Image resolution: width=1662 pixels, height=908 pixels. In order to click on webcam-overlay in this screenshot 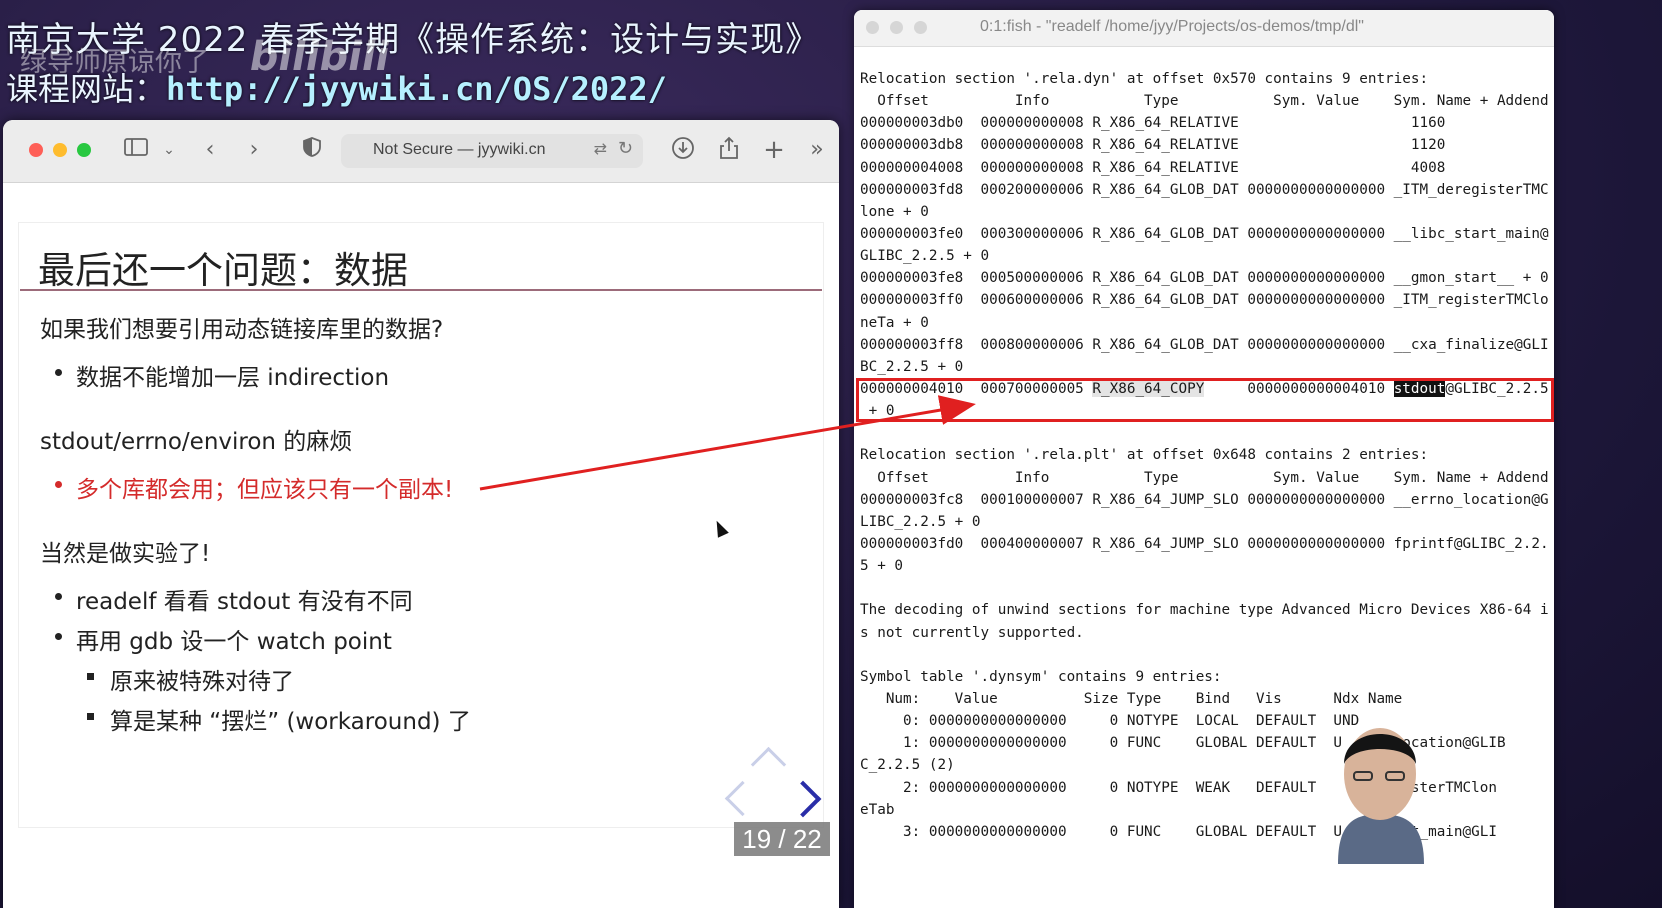, I will do `click(1381, 796)`.